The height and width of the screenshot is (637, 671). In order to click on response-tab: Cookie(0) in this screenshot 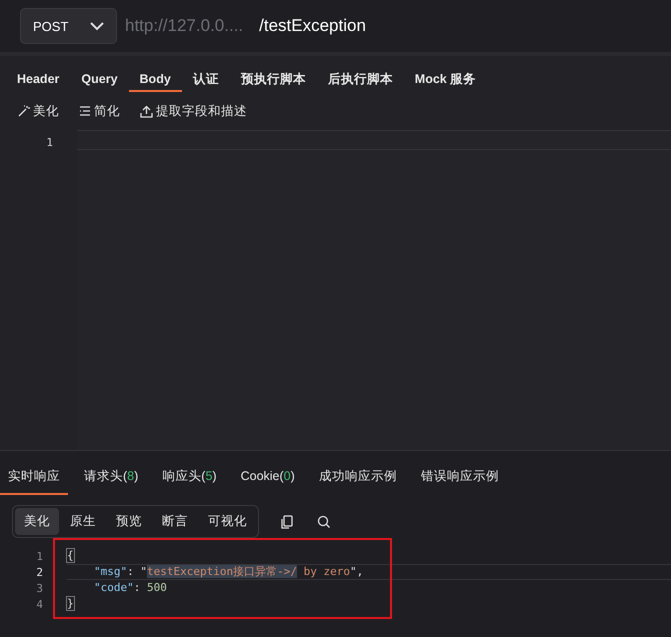, I will do `click(267, 480)`.